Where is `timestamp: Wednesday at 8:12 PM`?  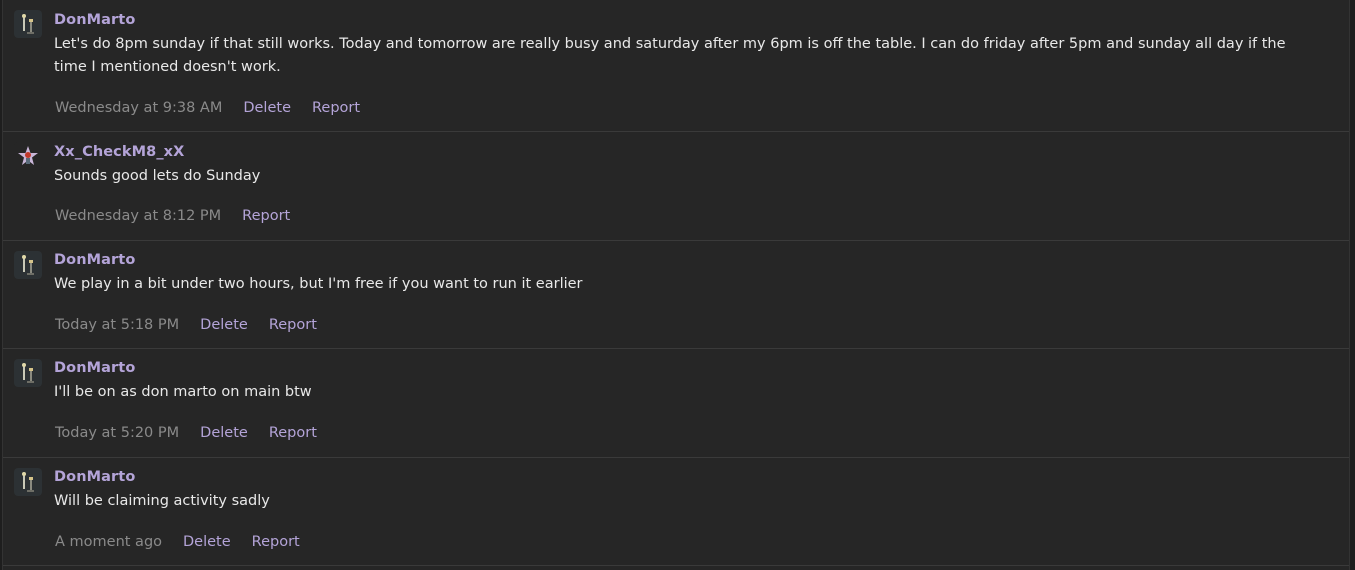
timestamp: Wednesday at 8:12 PM is located at coordinates (138, 216).